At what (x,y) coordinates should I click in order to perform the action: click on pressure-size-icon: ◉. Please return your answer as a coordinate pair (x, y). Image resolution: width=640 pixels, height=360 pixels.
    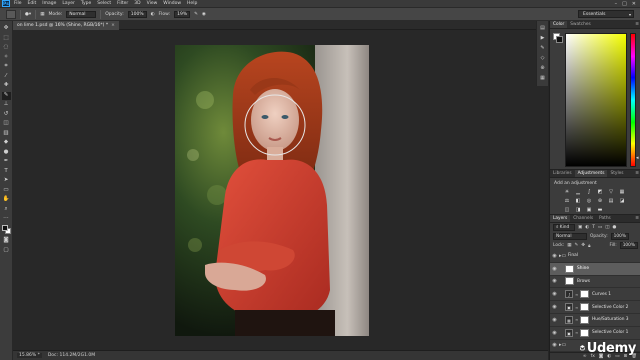
    Looking at the image, I should click on (204, 14).